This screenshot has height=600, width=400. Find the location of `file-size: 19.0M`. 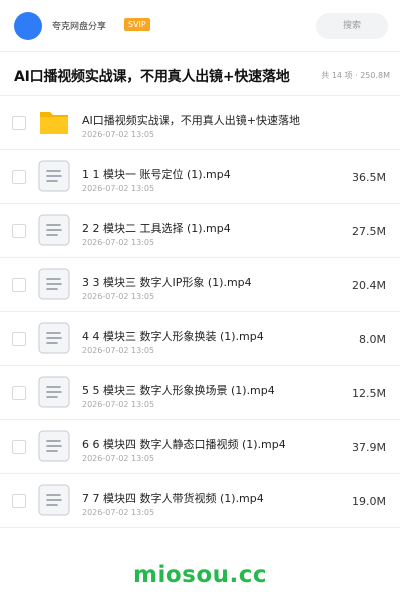

file-size: 19.0M is located at coordinates (369, 501).